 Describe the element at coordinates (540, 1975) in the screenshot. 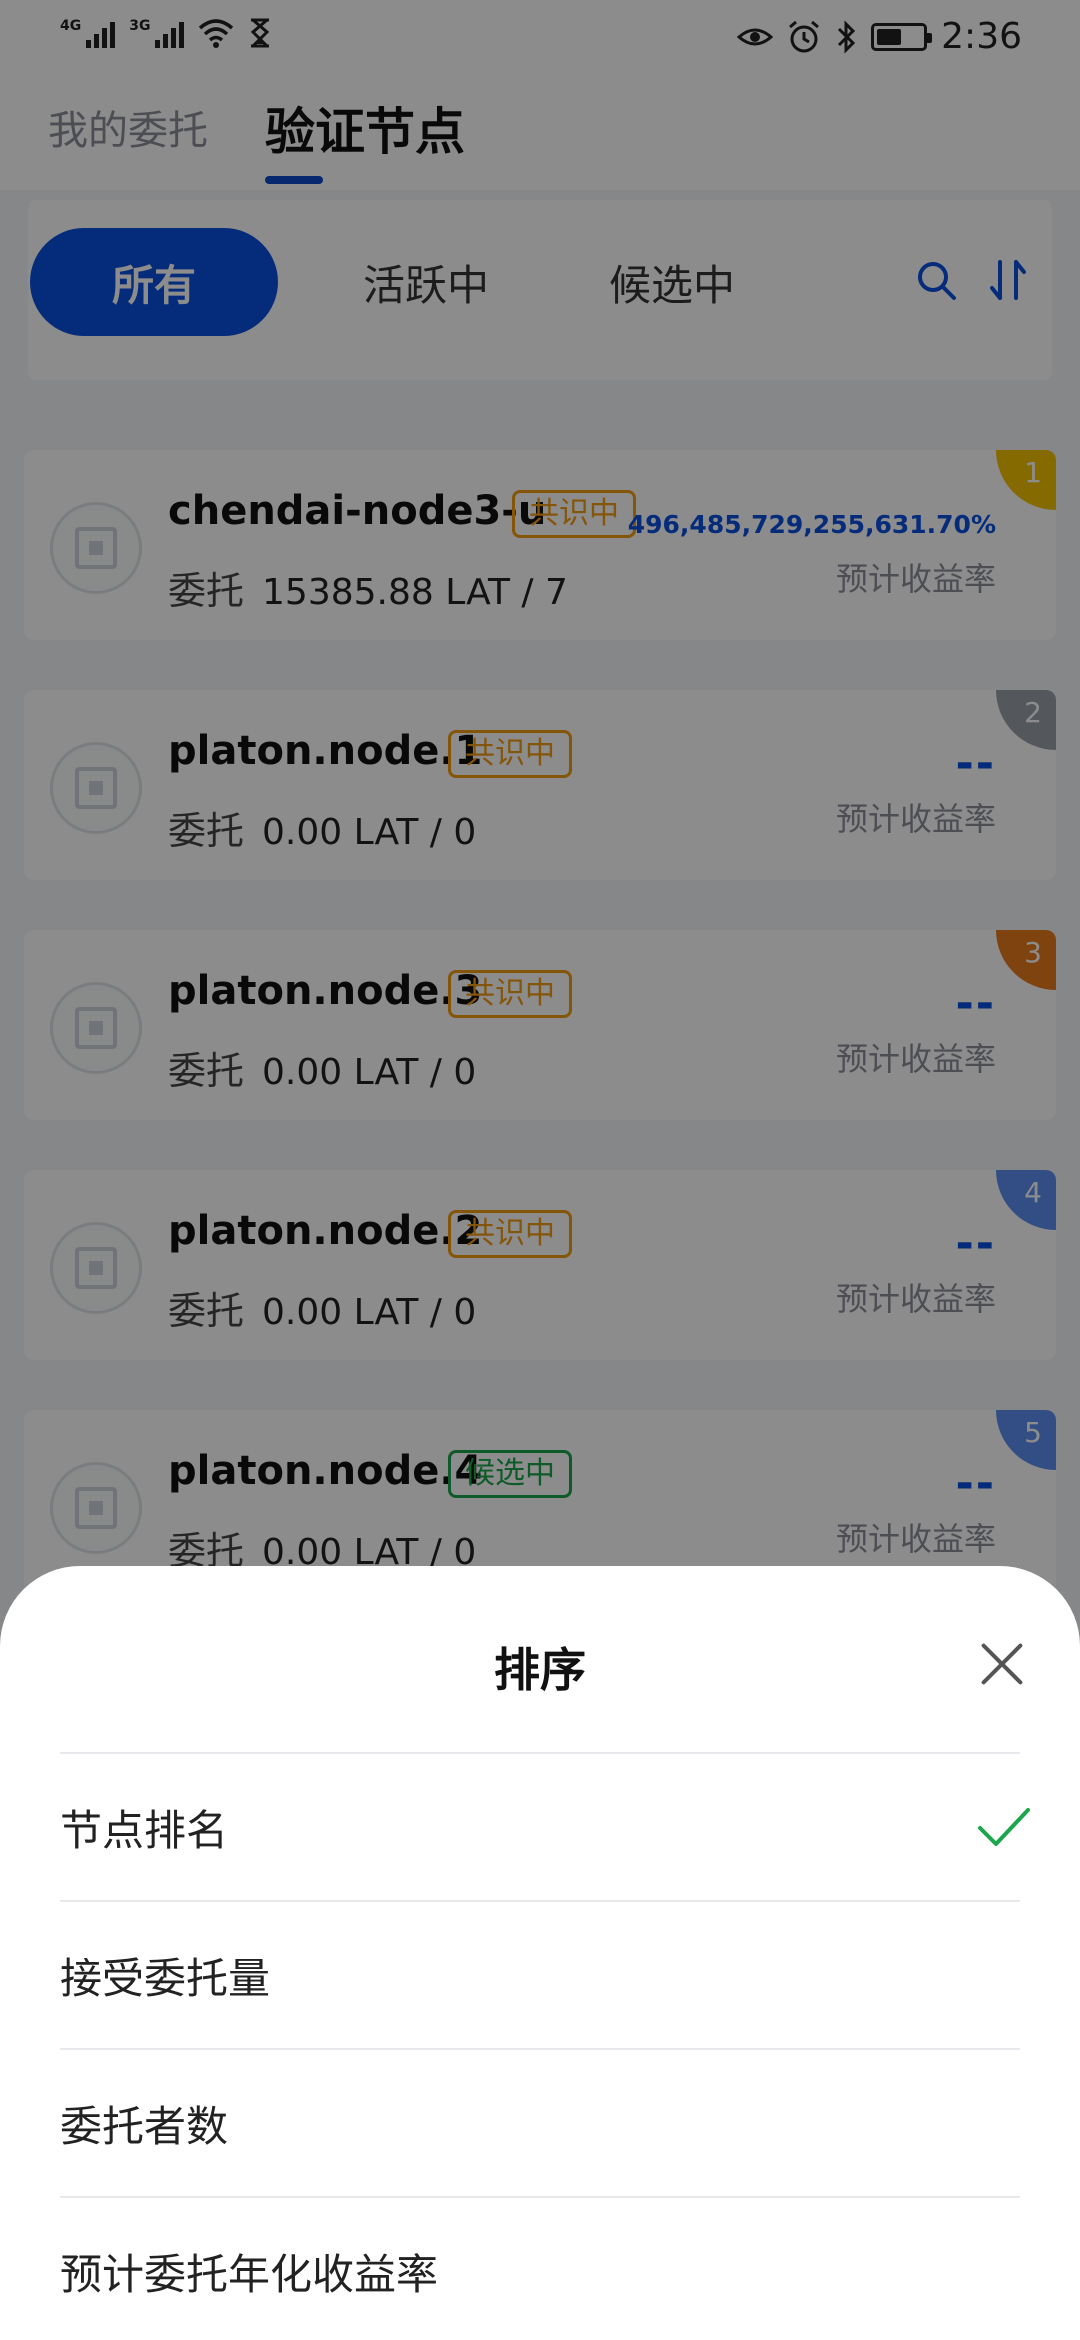

I see `sort-option-delegation-amount: 接受委托量` at that location.